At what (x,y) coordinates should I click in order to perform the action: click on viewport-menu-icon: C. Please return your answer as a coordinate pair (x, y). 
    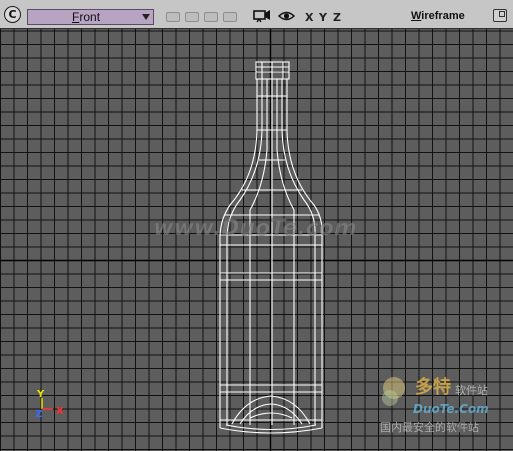
    Looking at the image, I should click on (12, 14).